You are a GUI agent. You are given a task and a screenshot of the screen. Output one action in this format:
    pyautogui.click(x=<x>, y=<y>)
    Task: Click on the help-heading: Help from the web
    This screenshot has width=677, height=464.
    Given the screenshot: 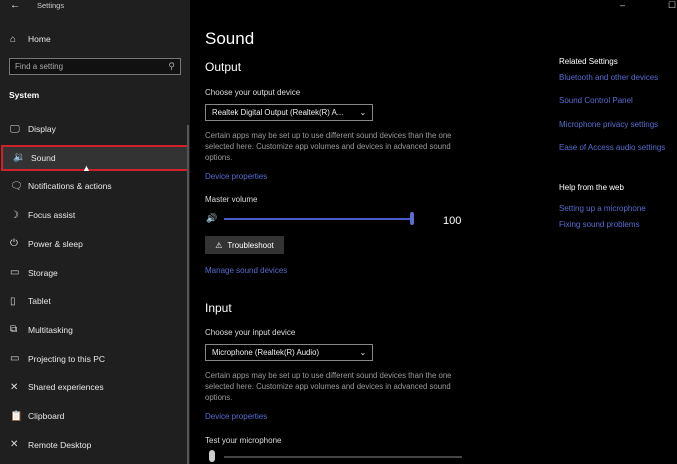 What is the action you would take?
    pyautogui.click(x=591, y=187)
    